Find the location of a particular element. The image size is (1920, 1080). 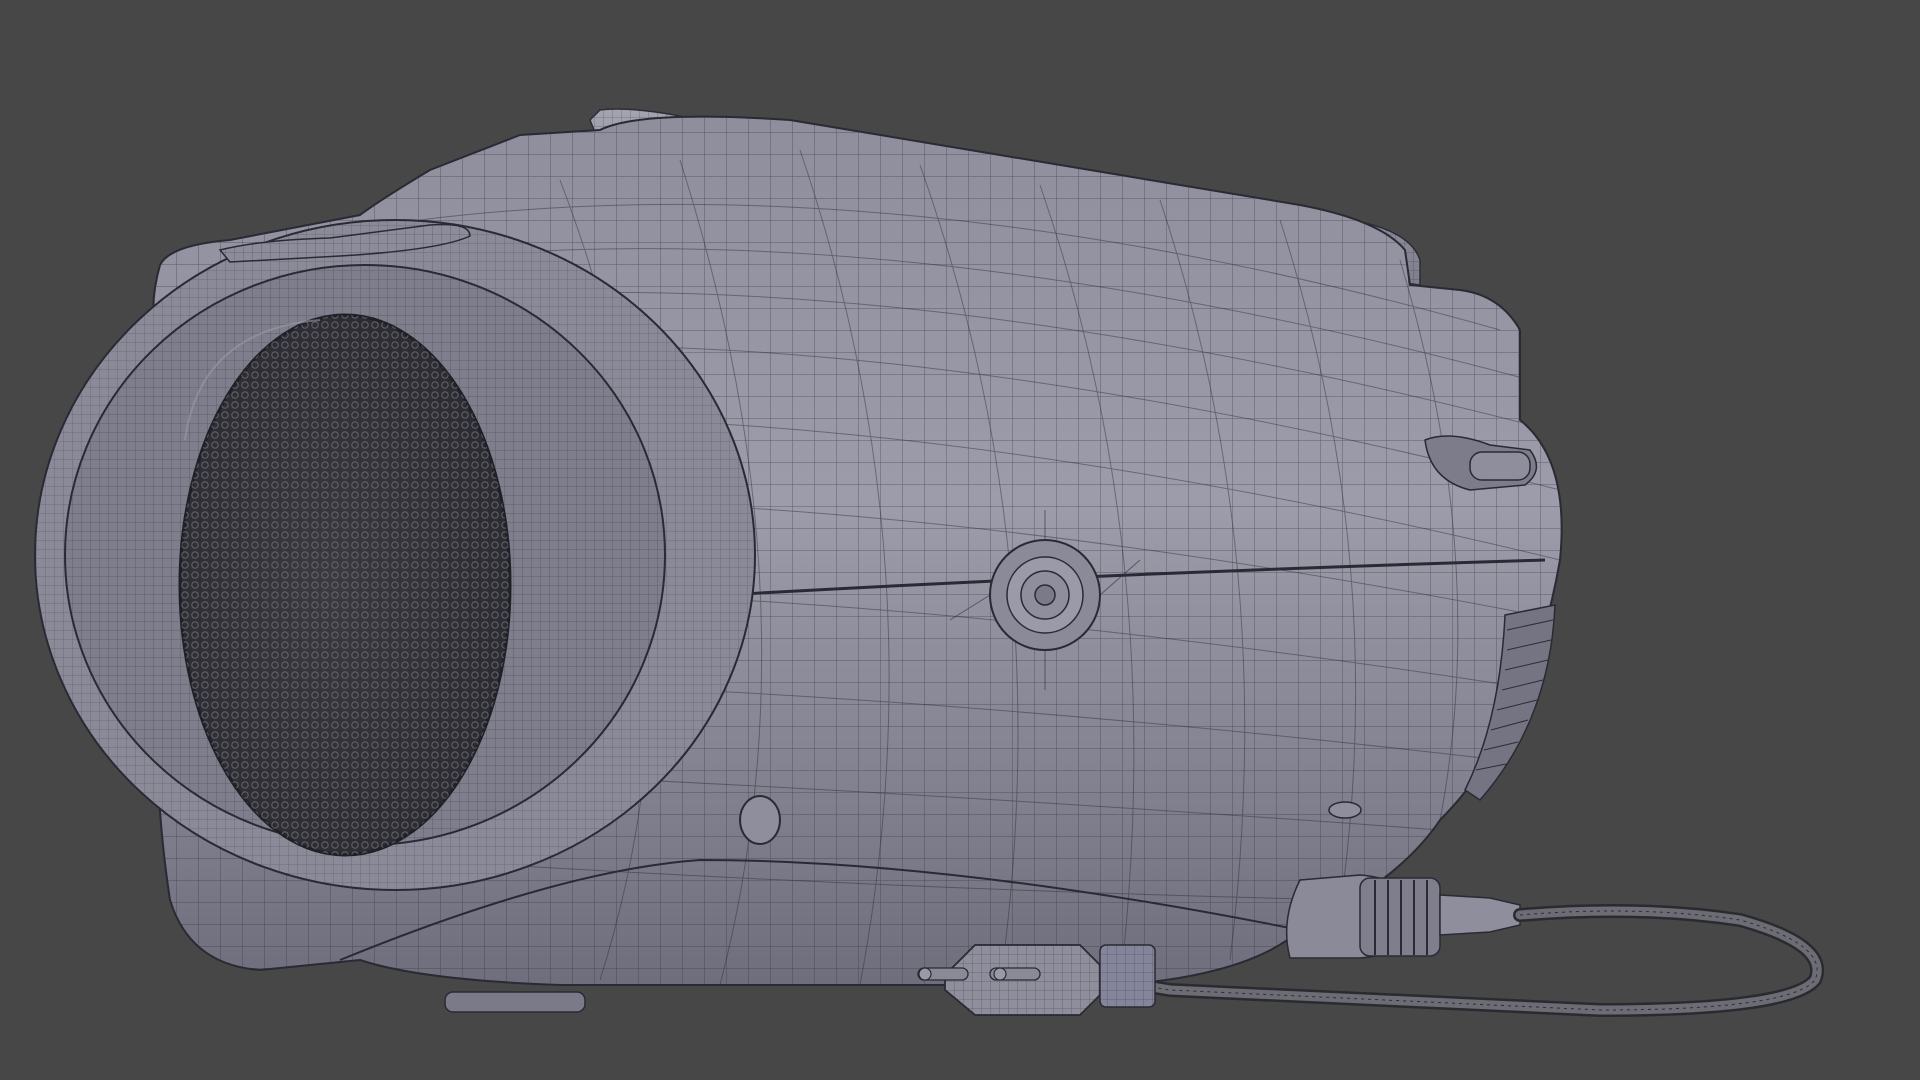

front-foot is located at coordinates (515, 1002).